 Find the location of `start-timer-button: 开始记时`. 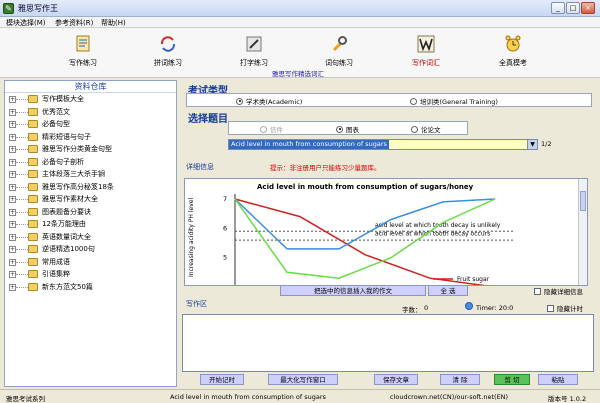

start-timer-button: 开始记时 is located at coordinates (222, 379).